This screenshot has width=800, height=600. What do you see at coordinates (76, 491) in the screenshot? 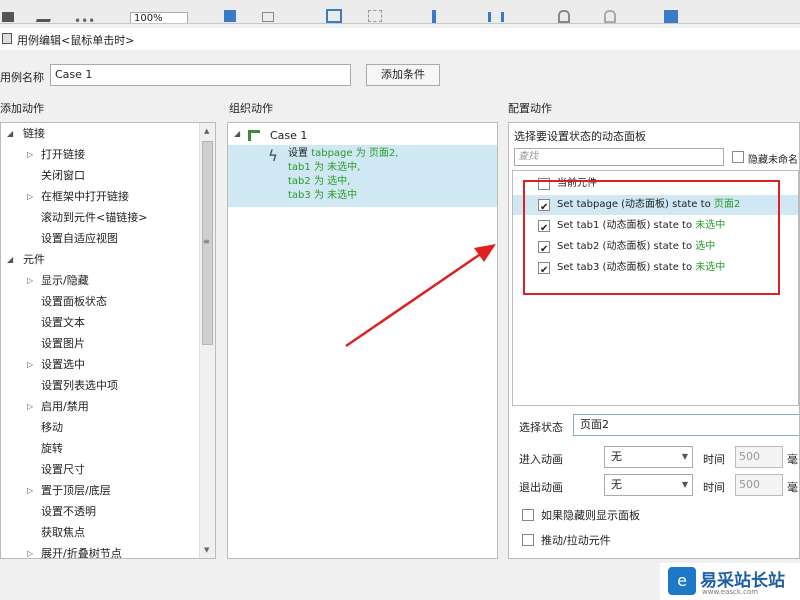
I see `tree-item-bring-front-back: 置于顶层/底层` at bounding box center [76, 491].